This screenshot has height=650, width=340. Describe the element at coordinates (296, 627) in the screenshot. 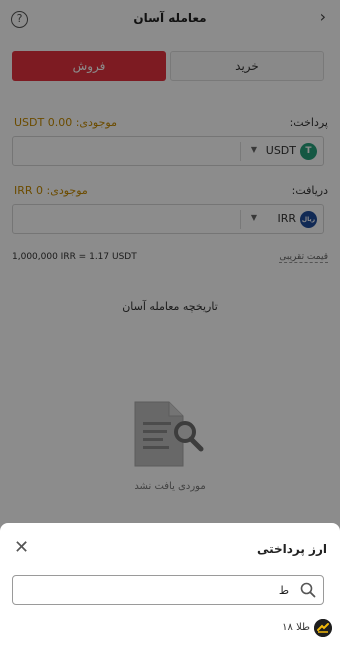

I see `list-item-label: طلا ۱۸` at that location.